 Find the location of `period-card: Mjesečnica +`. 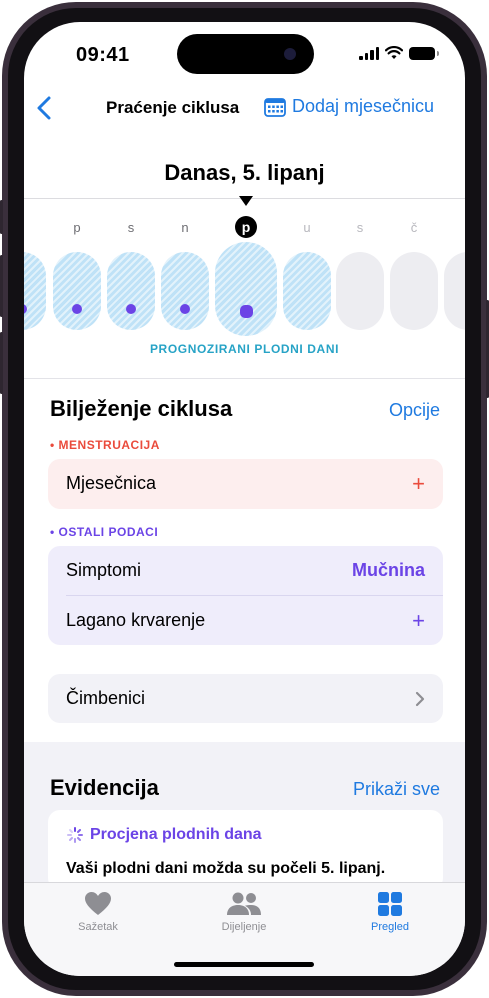

period-card: Mjesečnica + is located at coordinates (245, 484).